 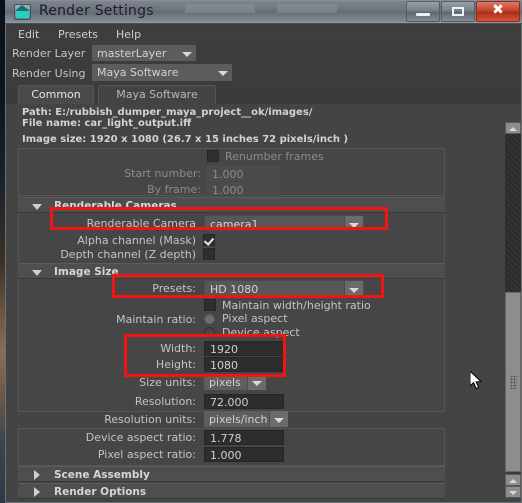 What do you see at coordinates (115, 206) in the screenshot?
I see `section-renderable-cameras-title: Renderable Cameras` at bounding box center [115, 206].